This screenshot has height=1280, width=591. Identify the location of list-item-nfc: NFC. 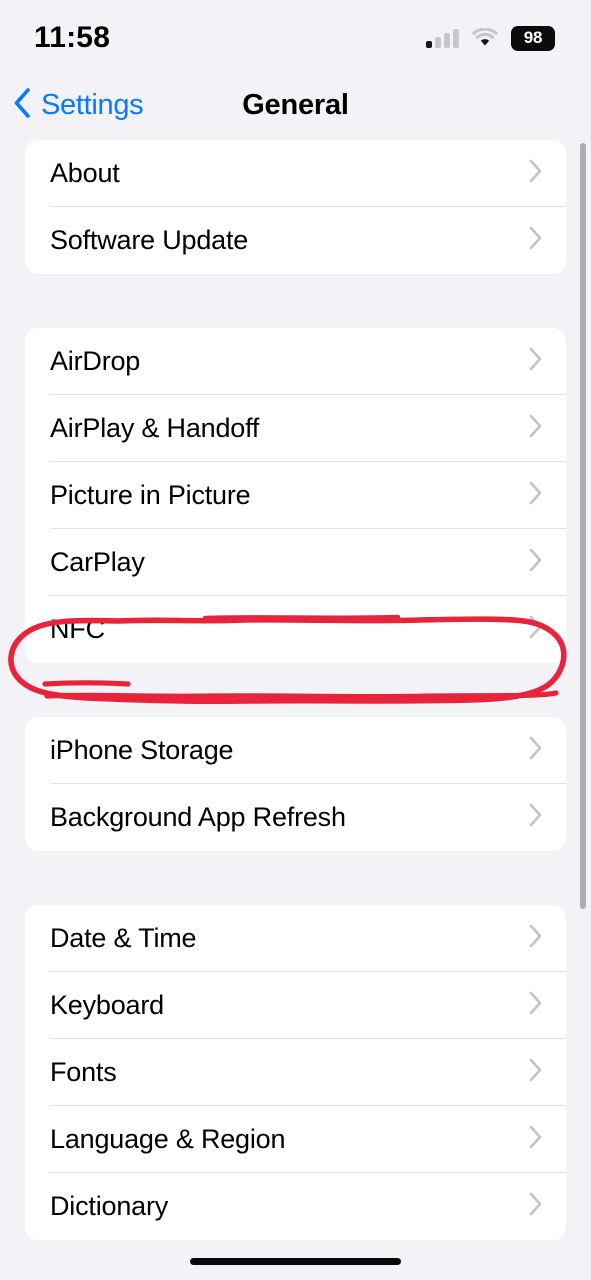
(295, 629).